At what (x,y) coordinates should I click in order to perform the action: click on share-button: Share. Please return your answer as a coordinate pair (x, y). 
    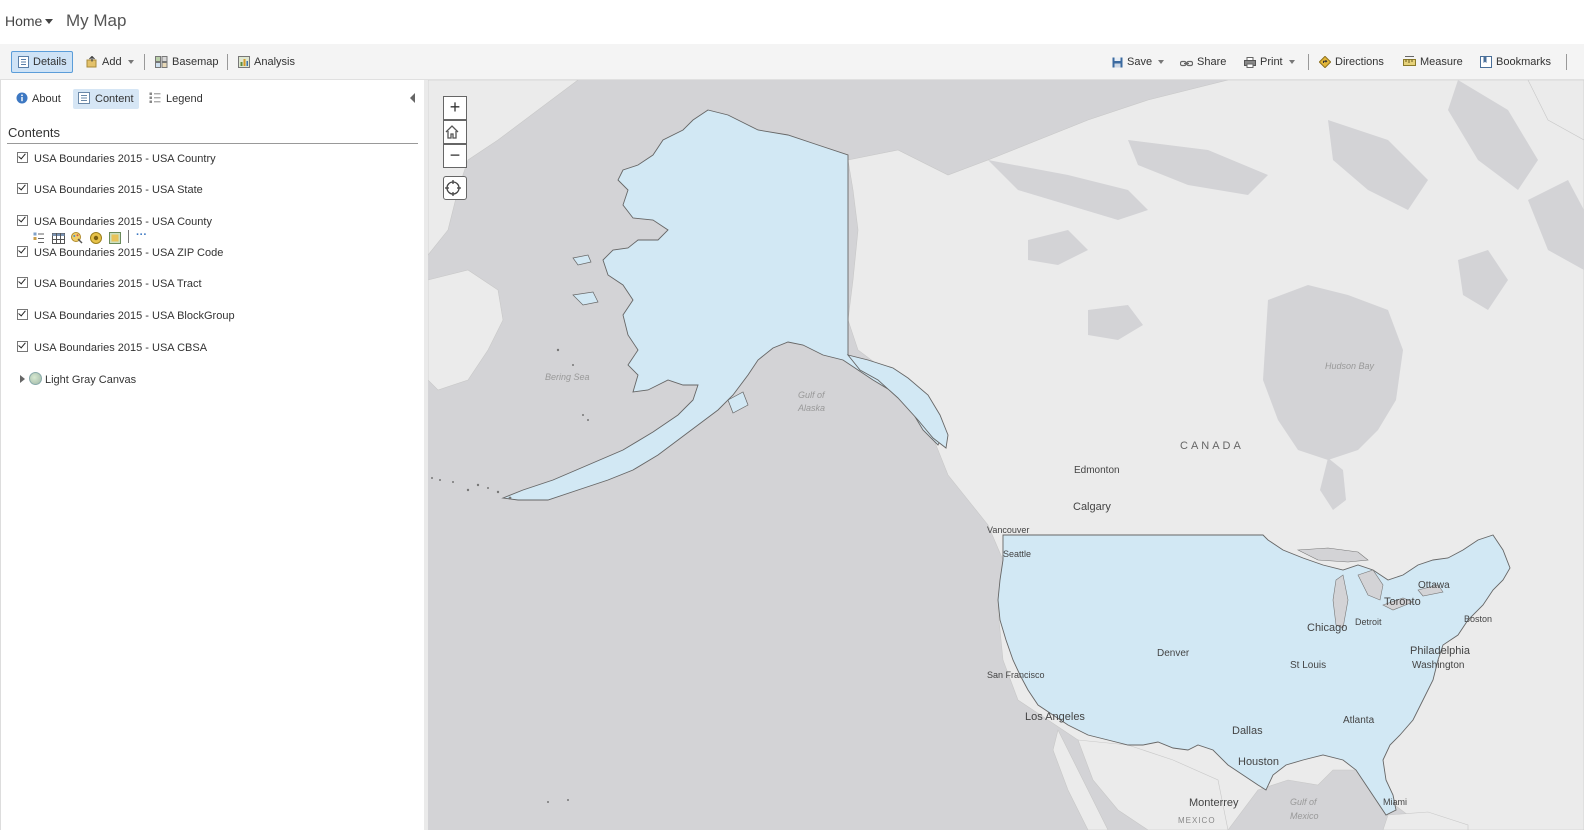
    Looking at the image, I should click on (1202, 63).